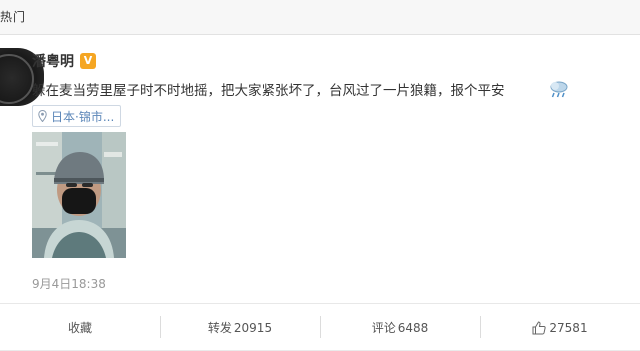  I want to click on repost-button: 转发 20915, so click(240, 327).